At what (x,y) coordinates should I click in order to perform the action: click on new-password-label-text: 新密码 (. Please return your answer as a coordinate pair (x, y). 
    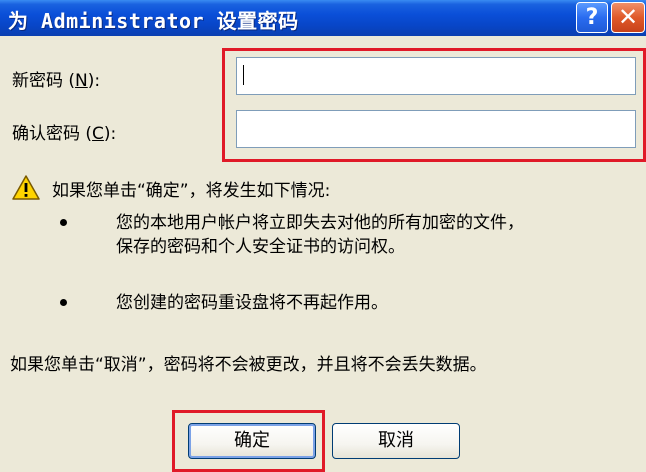
    Looking at the image, I should click on (44, 81).